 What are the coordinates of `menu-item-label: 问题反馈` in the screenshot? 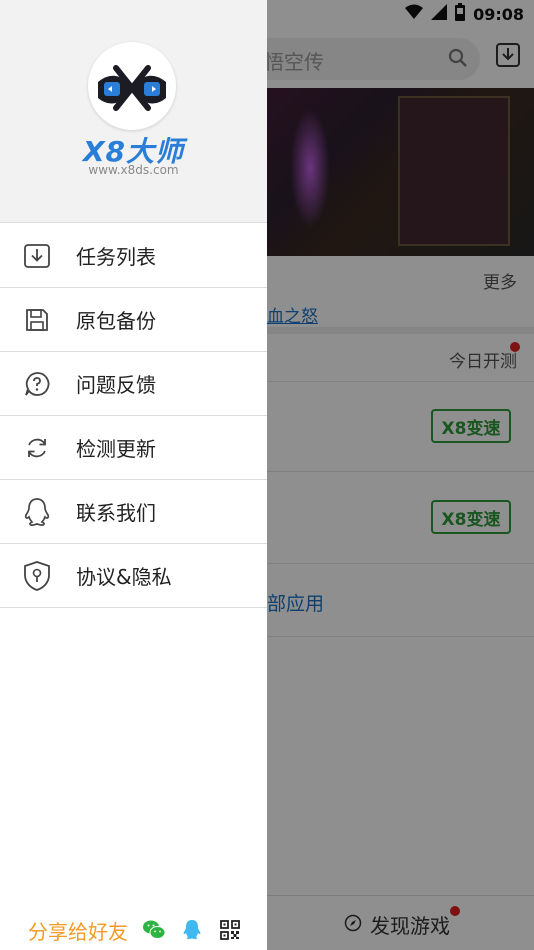 It's located at (116, 385).